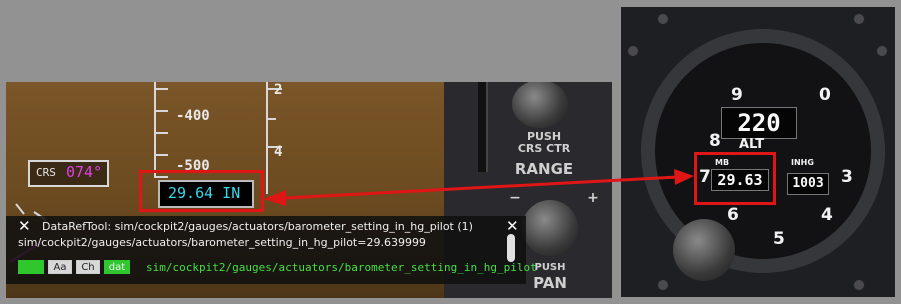  What do you see at coordinates (544, 148) in the screenshot?
I see `crs-ctr-label: CRS CTR` at bounding box center [544, 148].